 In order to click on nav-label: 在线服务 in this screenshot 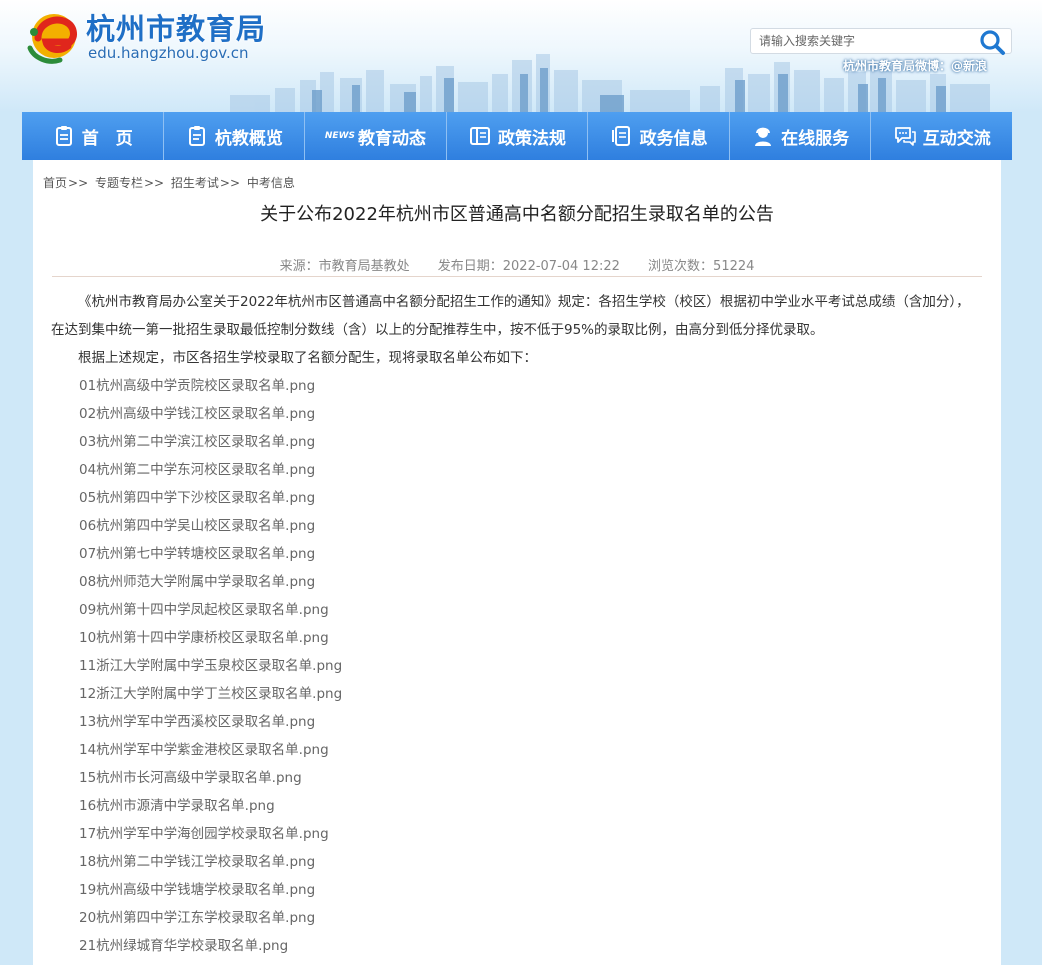, I will do `click(815, 138)`.